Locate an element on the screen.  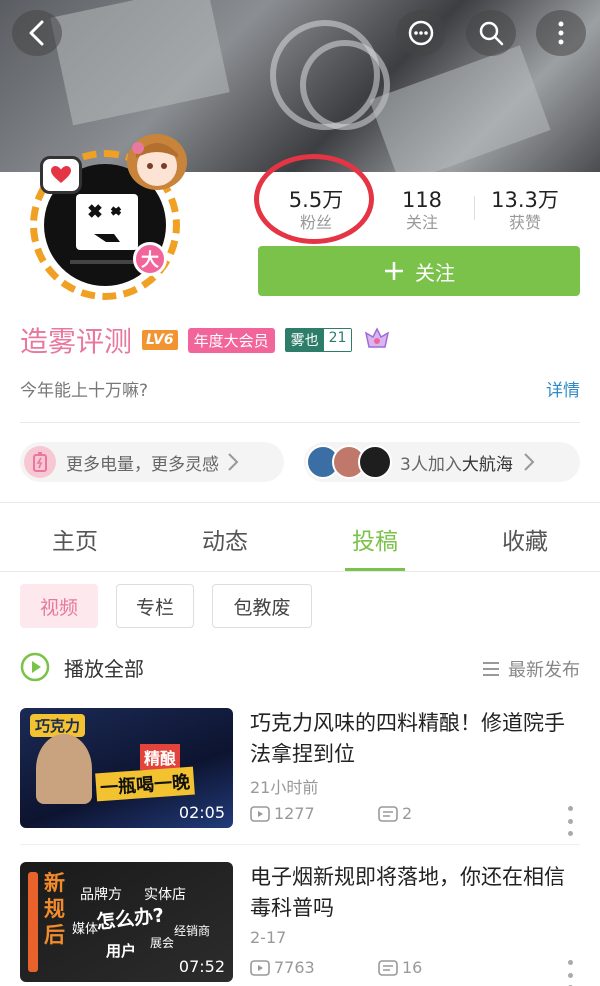
fan-medal: 雾也 21 is located at coordinates (318, 340).